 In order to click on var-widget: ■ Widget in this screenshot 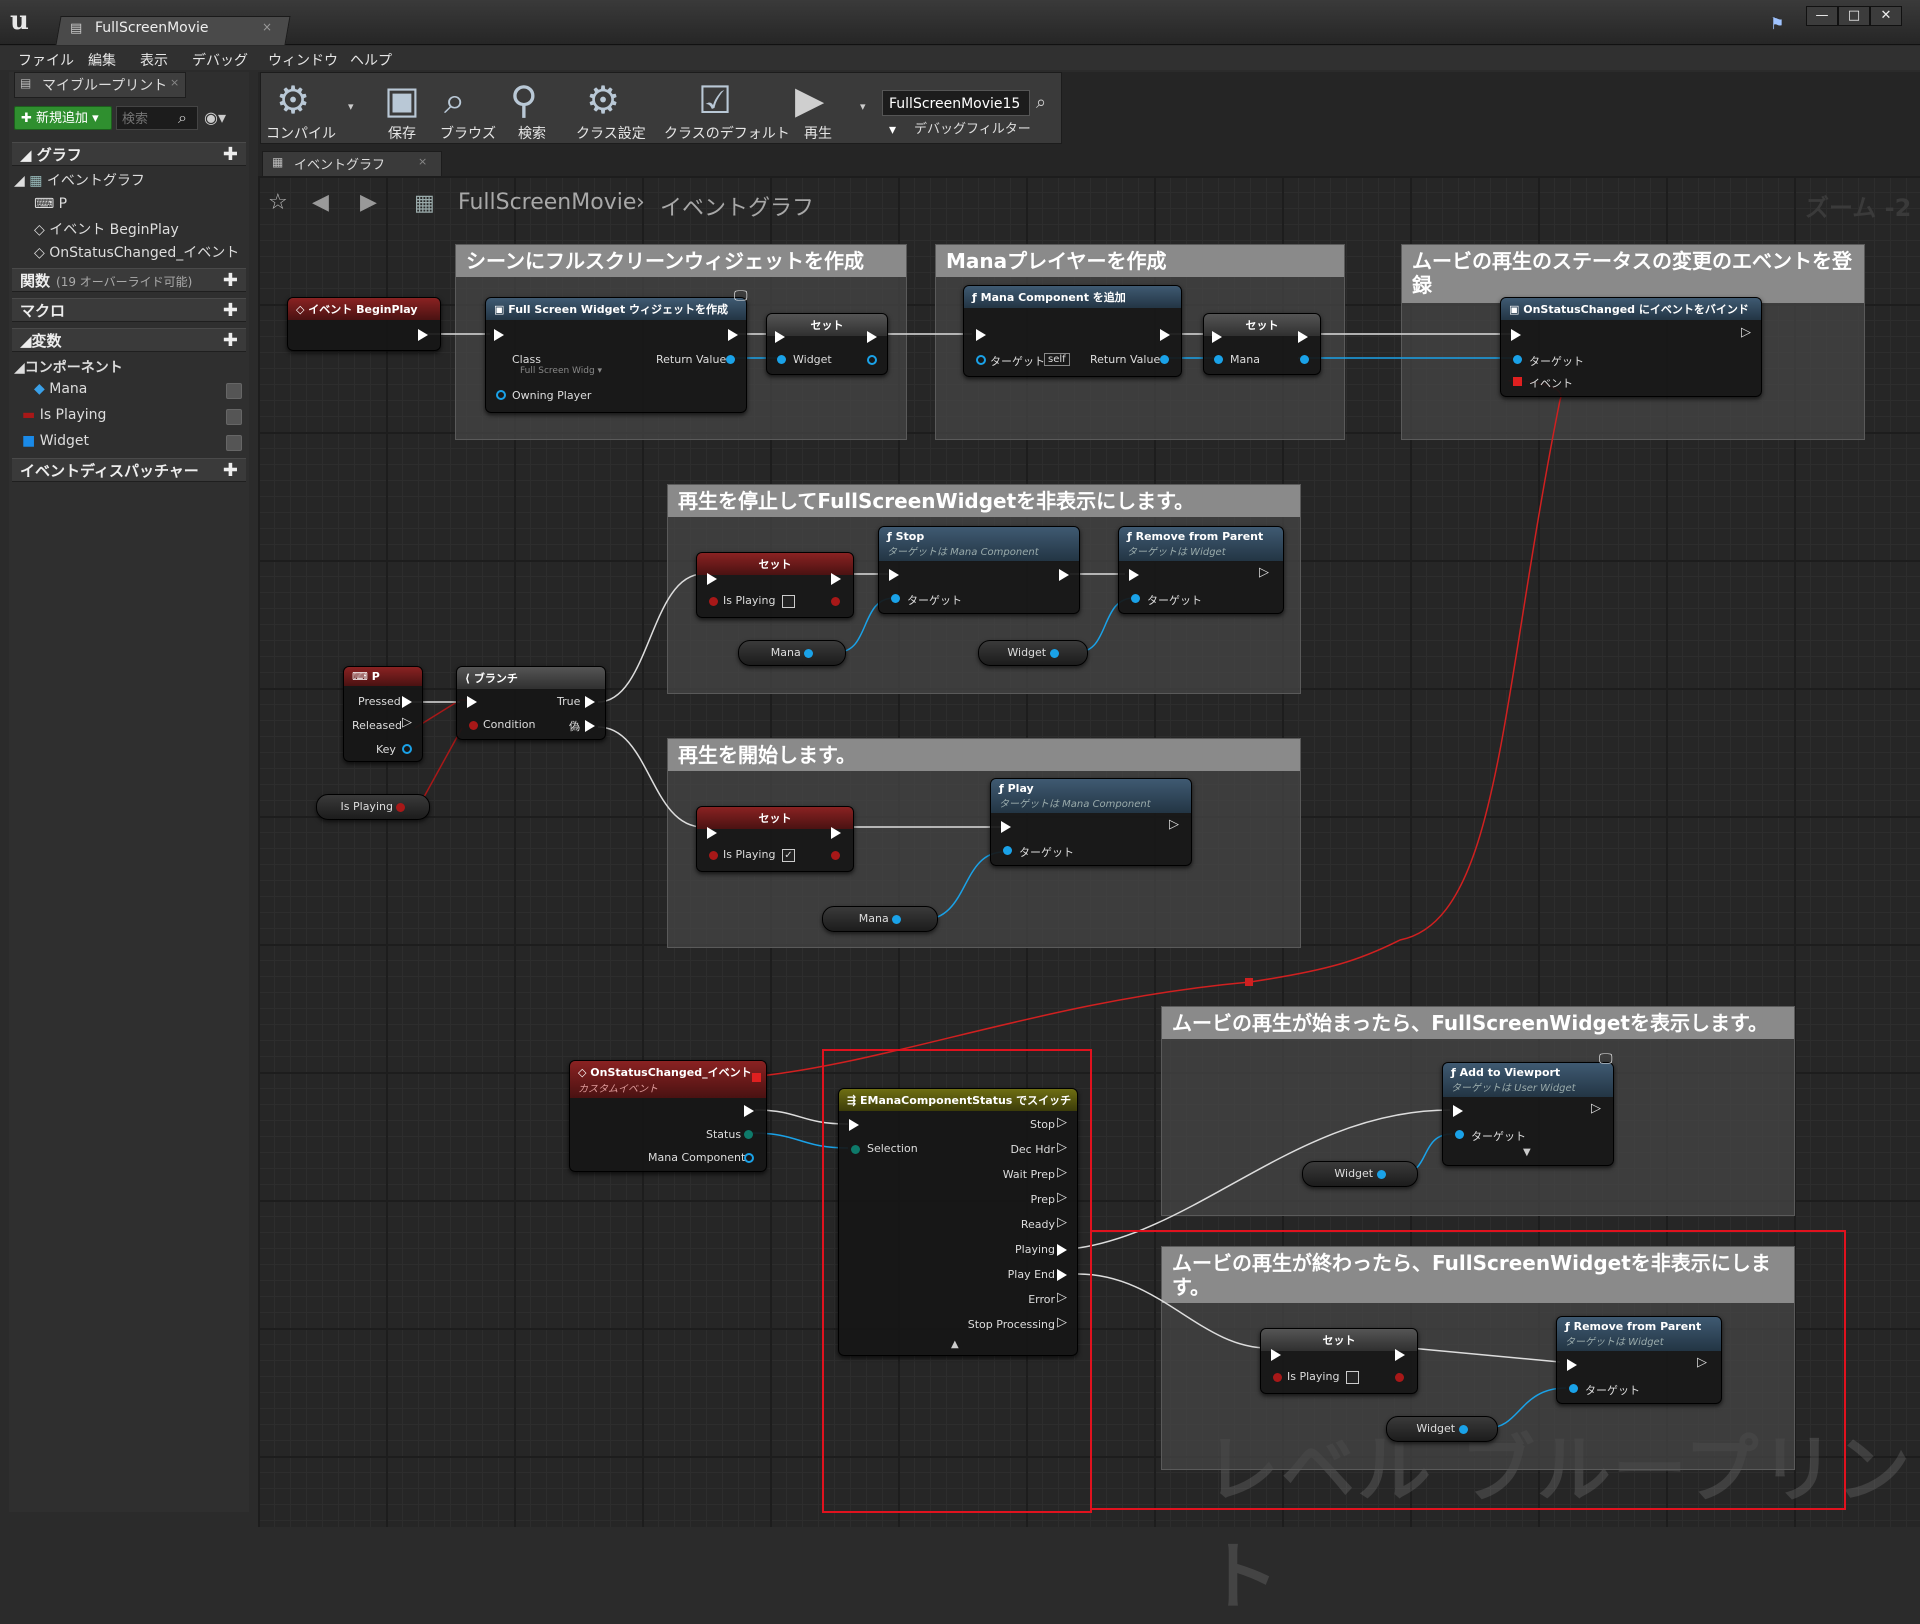, I will do `click(55, 441)`.